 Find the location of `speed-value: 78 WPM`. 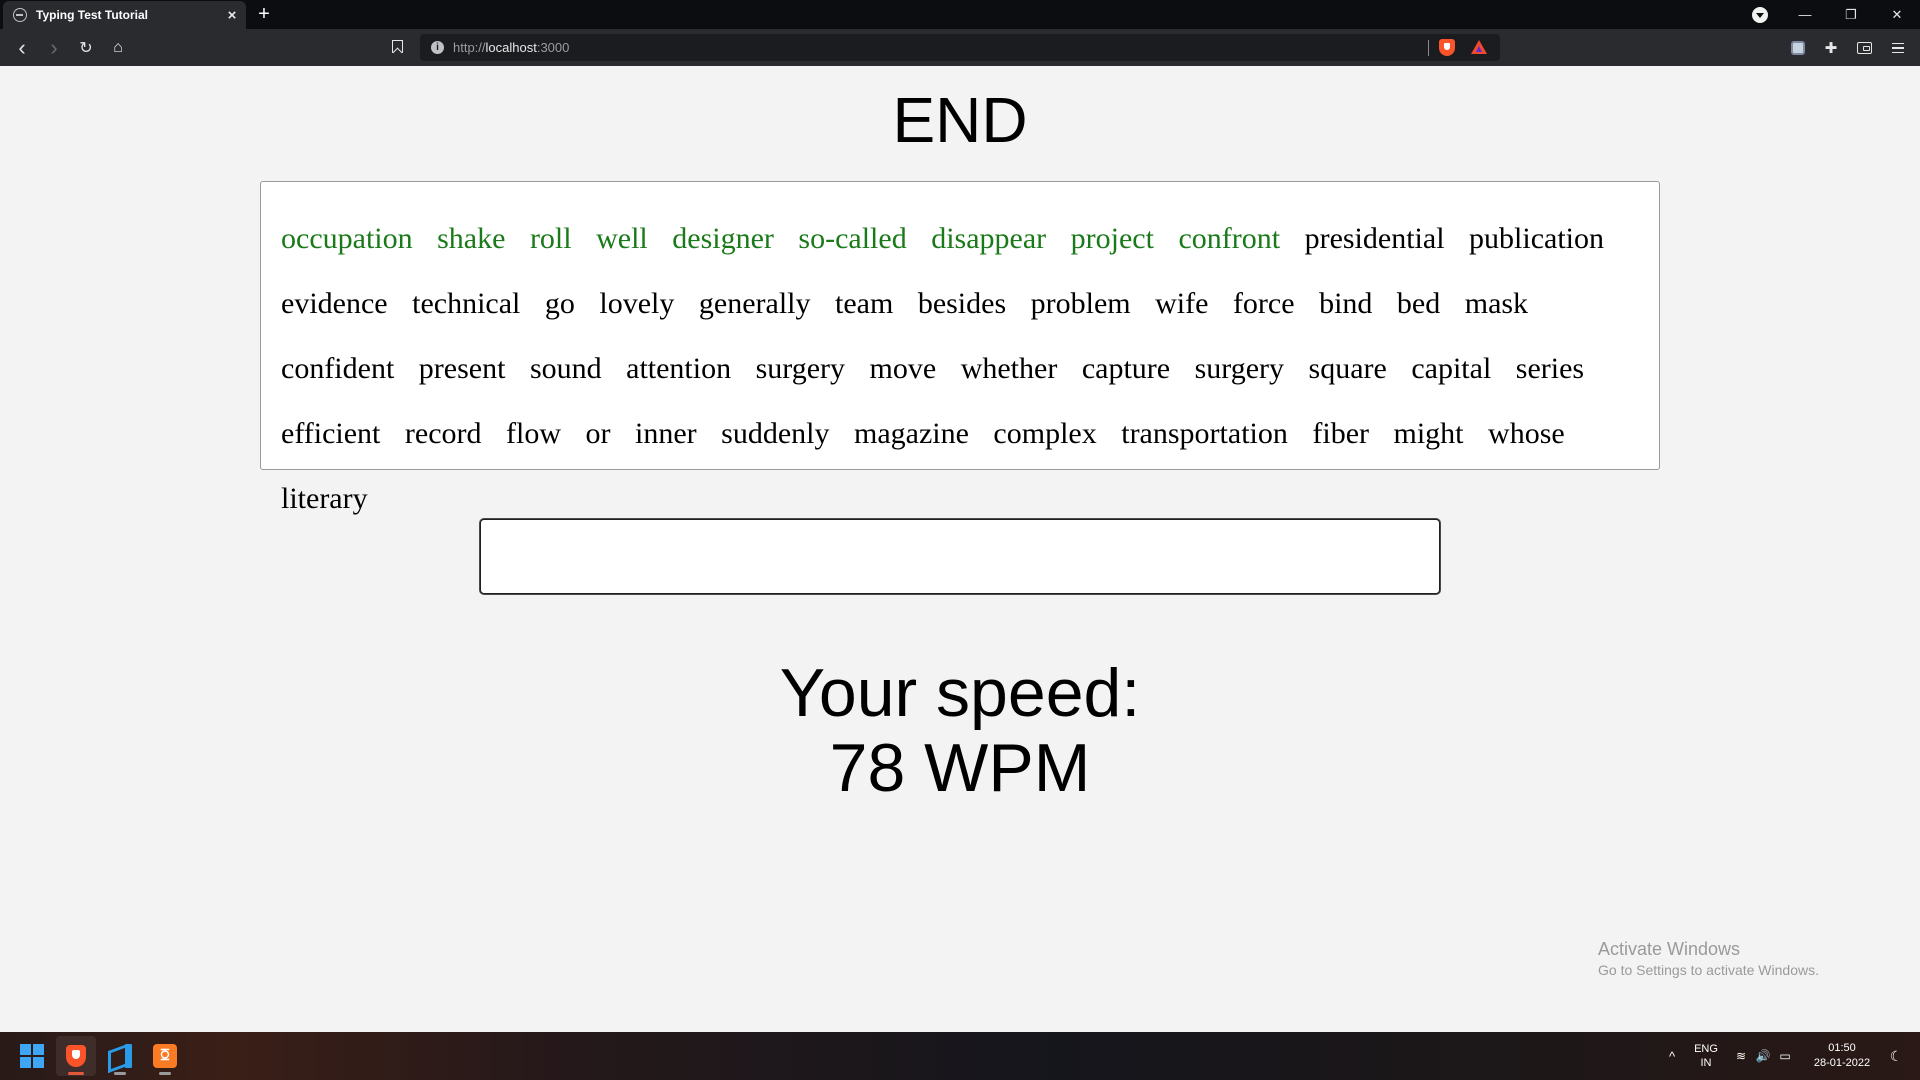

speed-value: 78 WPM is located at coordinates (960, 768).